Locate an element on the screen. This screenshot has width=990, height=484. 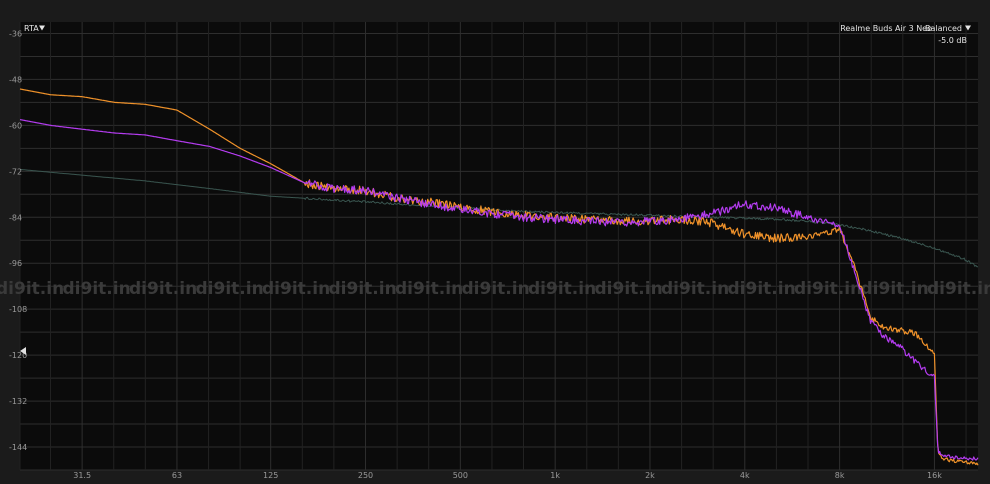
x-tick-label: 8k is located at coordinates (840, 475).